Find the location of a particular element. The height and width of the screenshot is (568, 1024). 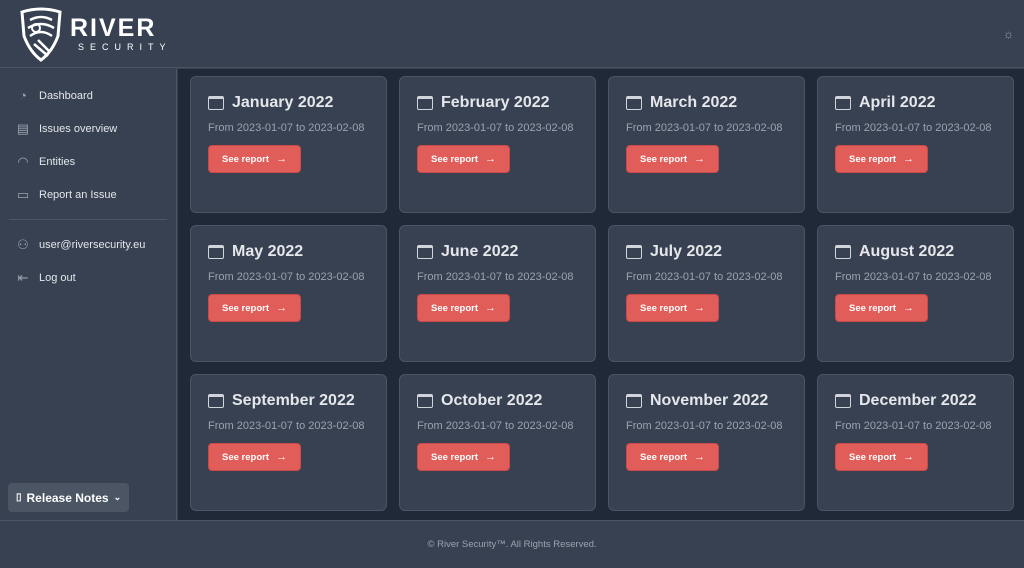

report-title: January 2022 is located at coordinates (283, 102).